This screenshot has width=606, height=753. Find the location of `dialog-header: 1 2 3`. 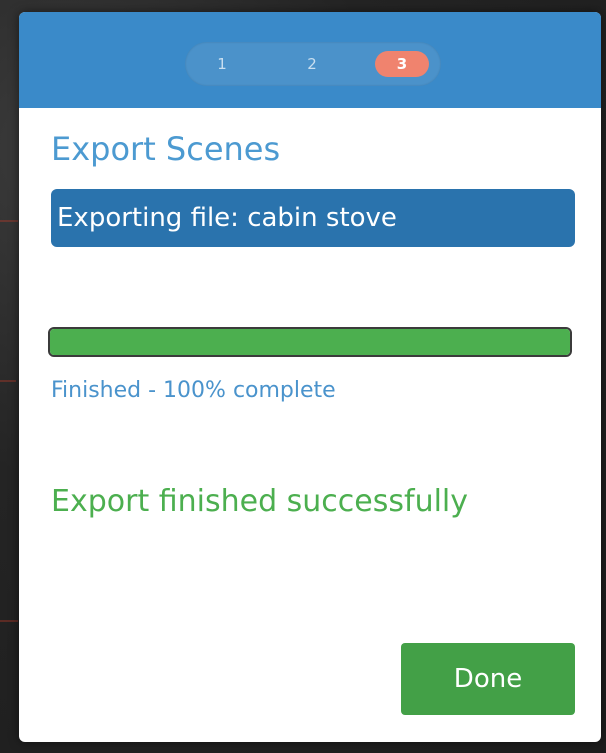

dialog-header: 1 2 3 is located at coordinates (310, 60).